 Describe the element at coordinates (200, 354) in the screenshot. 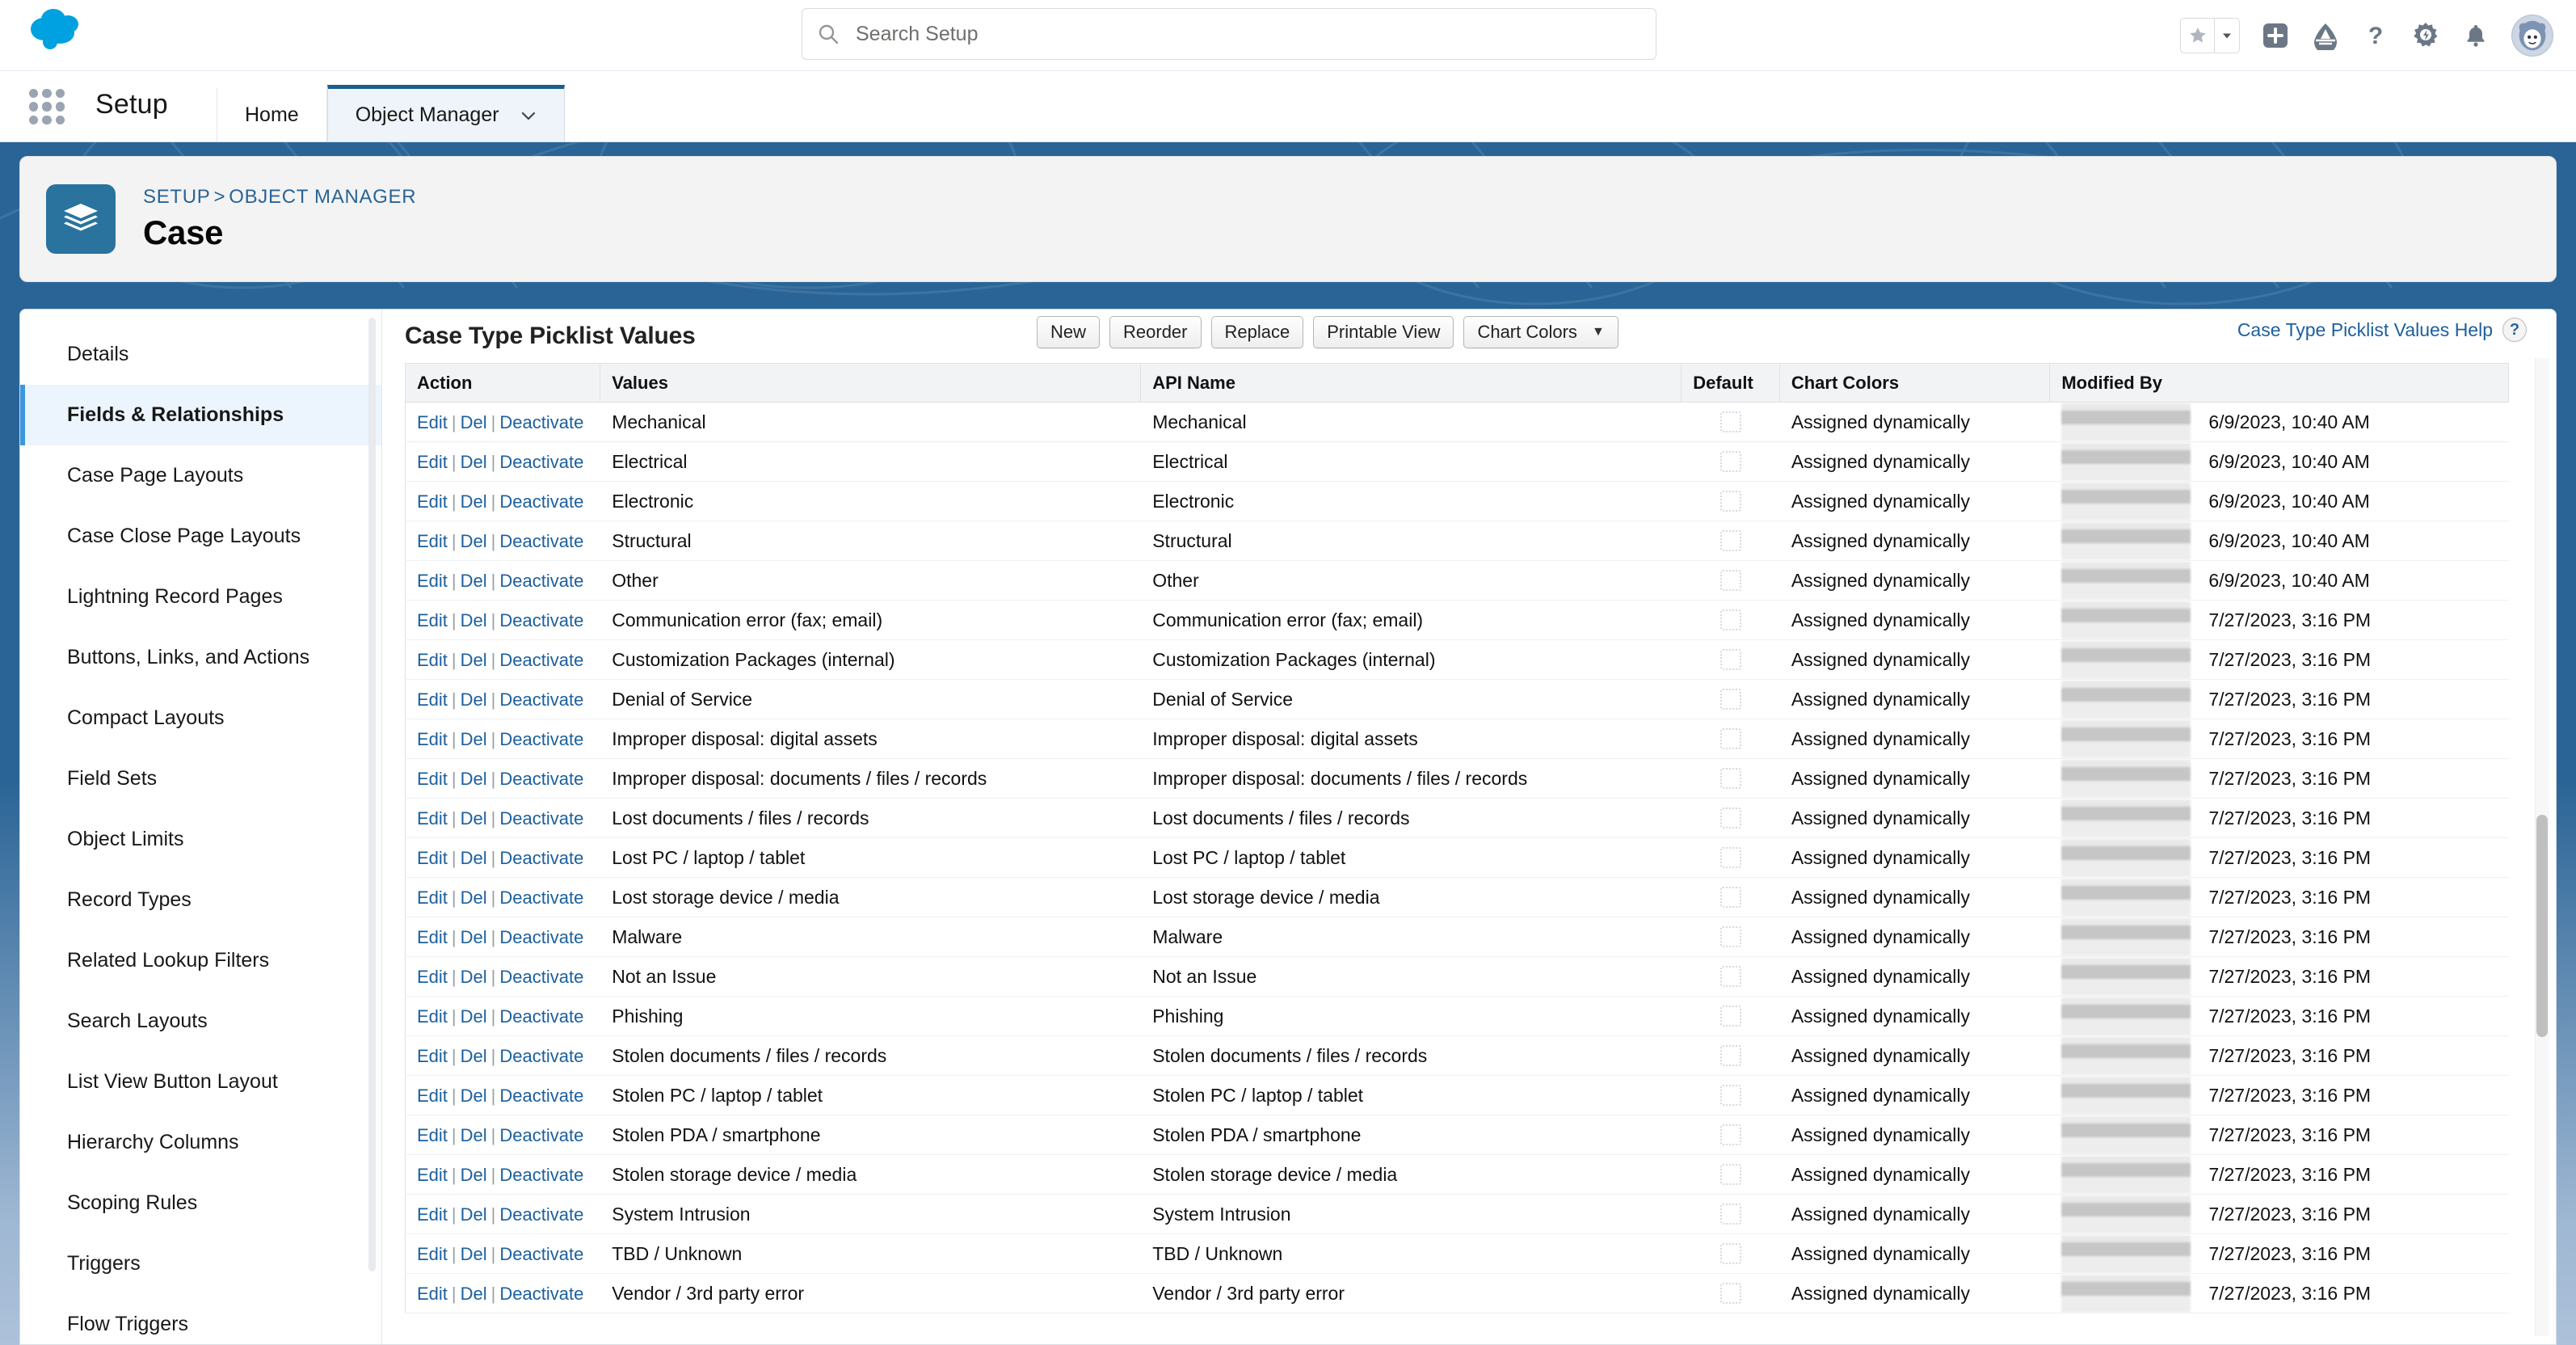

I see `sidebar-item-details: Details` at that location.